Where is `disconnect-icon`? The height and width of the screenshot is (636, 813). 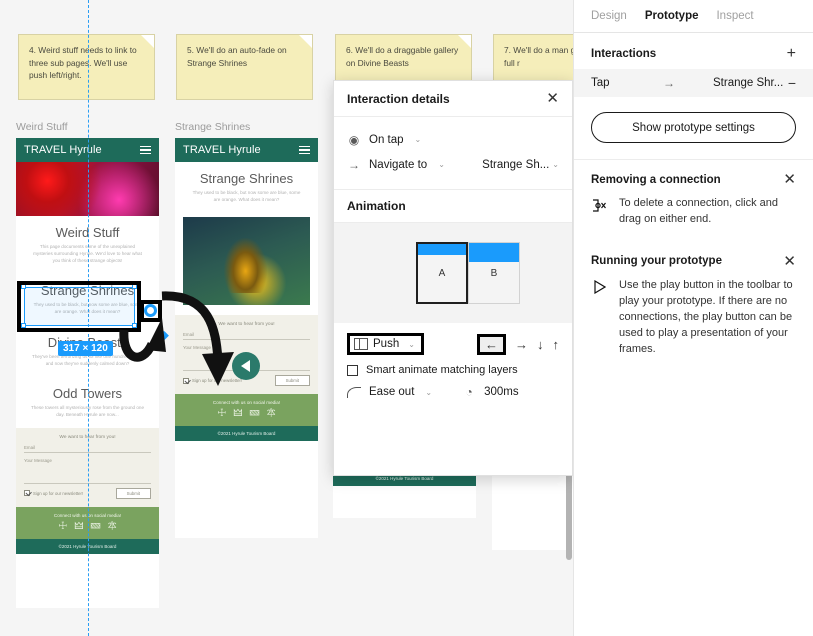 disconnect-icon is located at coordinates (599, 212).